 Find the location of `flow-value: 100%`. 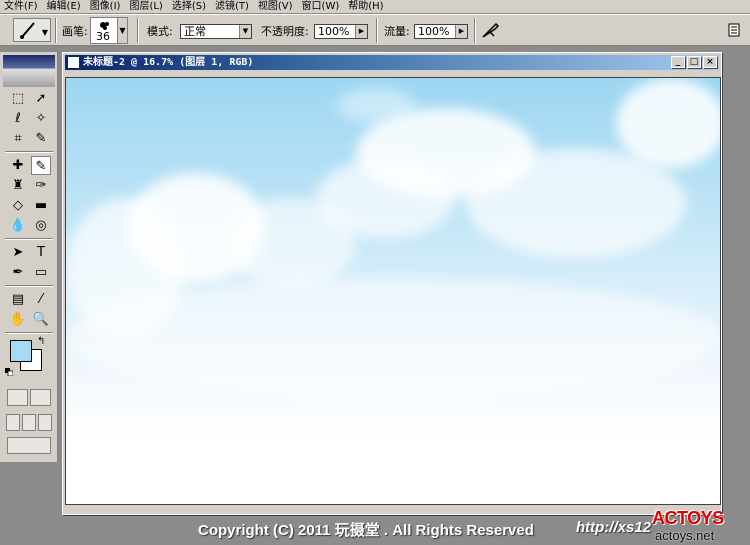

flow-value: 100% is located at coordinates (434, 31).